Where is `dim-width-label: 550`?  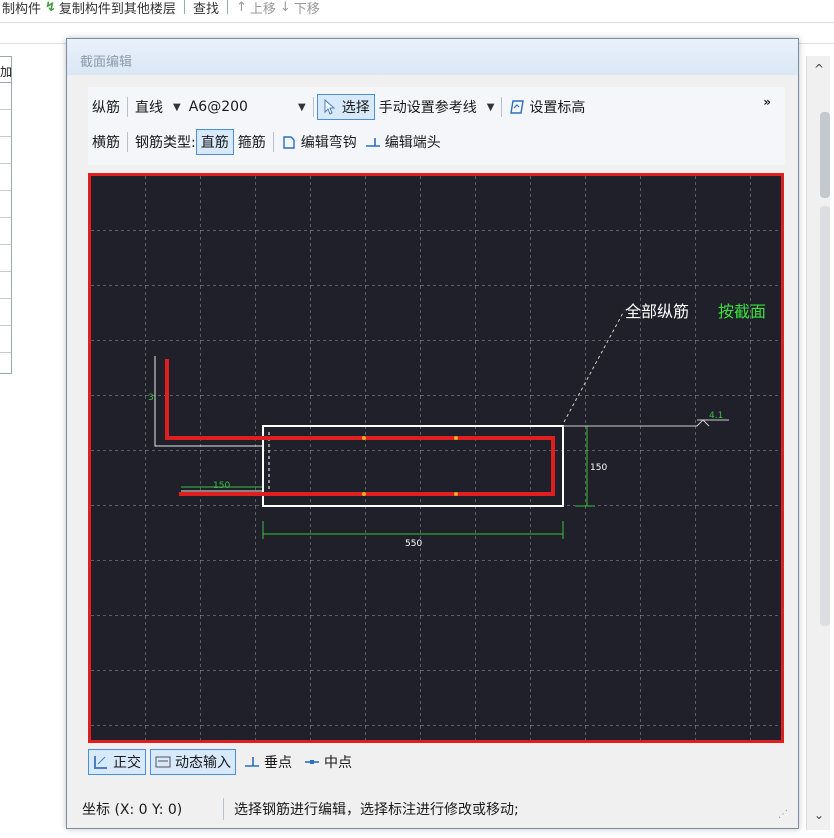 dim-width-label: 550 is located at coordinates (413, 544).